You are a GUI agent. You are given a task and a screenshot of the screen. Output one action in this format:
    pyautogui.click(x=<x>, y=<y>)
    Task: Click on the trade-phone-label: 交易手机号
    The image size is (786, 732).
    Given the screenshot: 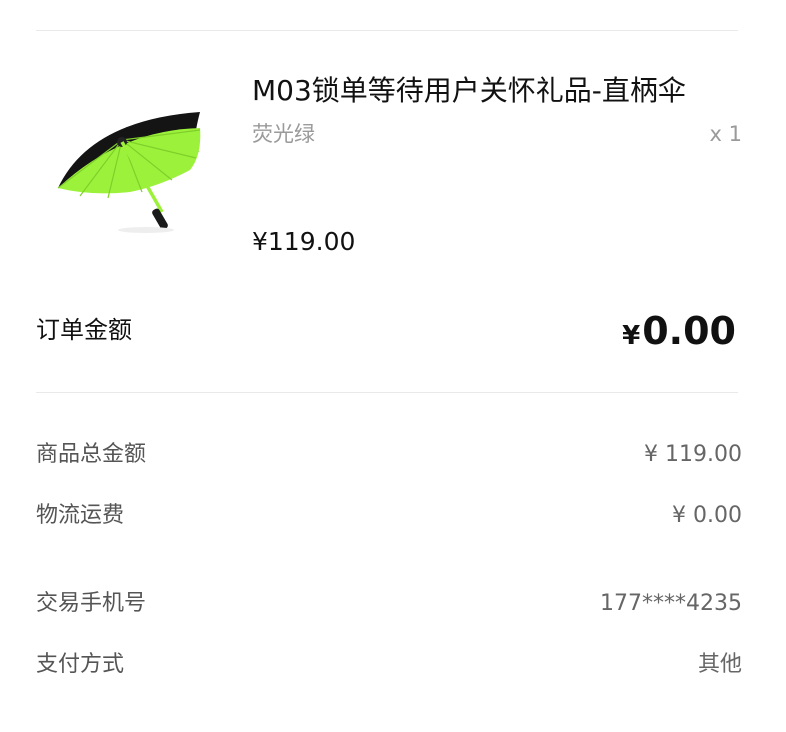 What is the action you would take?
    pyautogui.click(x=91, y=603)
    